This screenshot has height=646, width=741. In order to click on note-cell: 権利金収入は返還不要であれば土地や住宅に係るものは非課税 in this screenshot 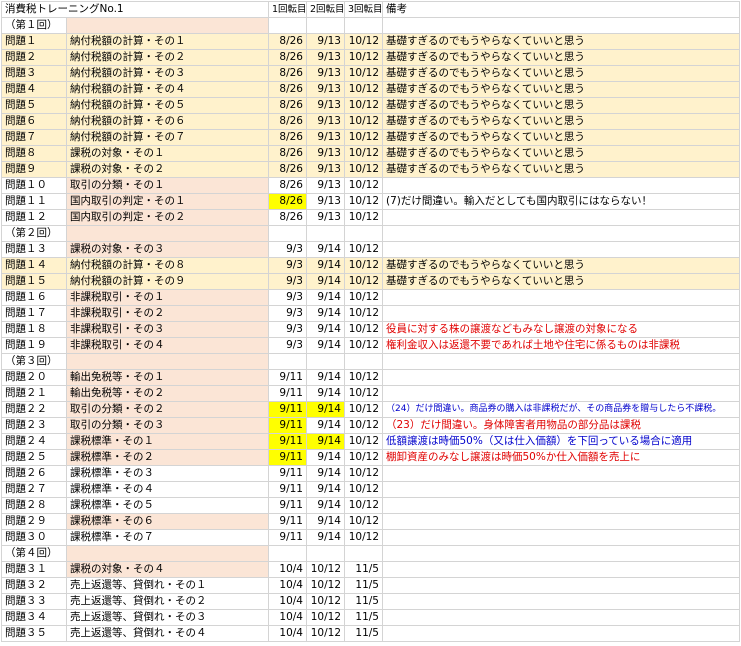, I will do `click(561, 345)`.